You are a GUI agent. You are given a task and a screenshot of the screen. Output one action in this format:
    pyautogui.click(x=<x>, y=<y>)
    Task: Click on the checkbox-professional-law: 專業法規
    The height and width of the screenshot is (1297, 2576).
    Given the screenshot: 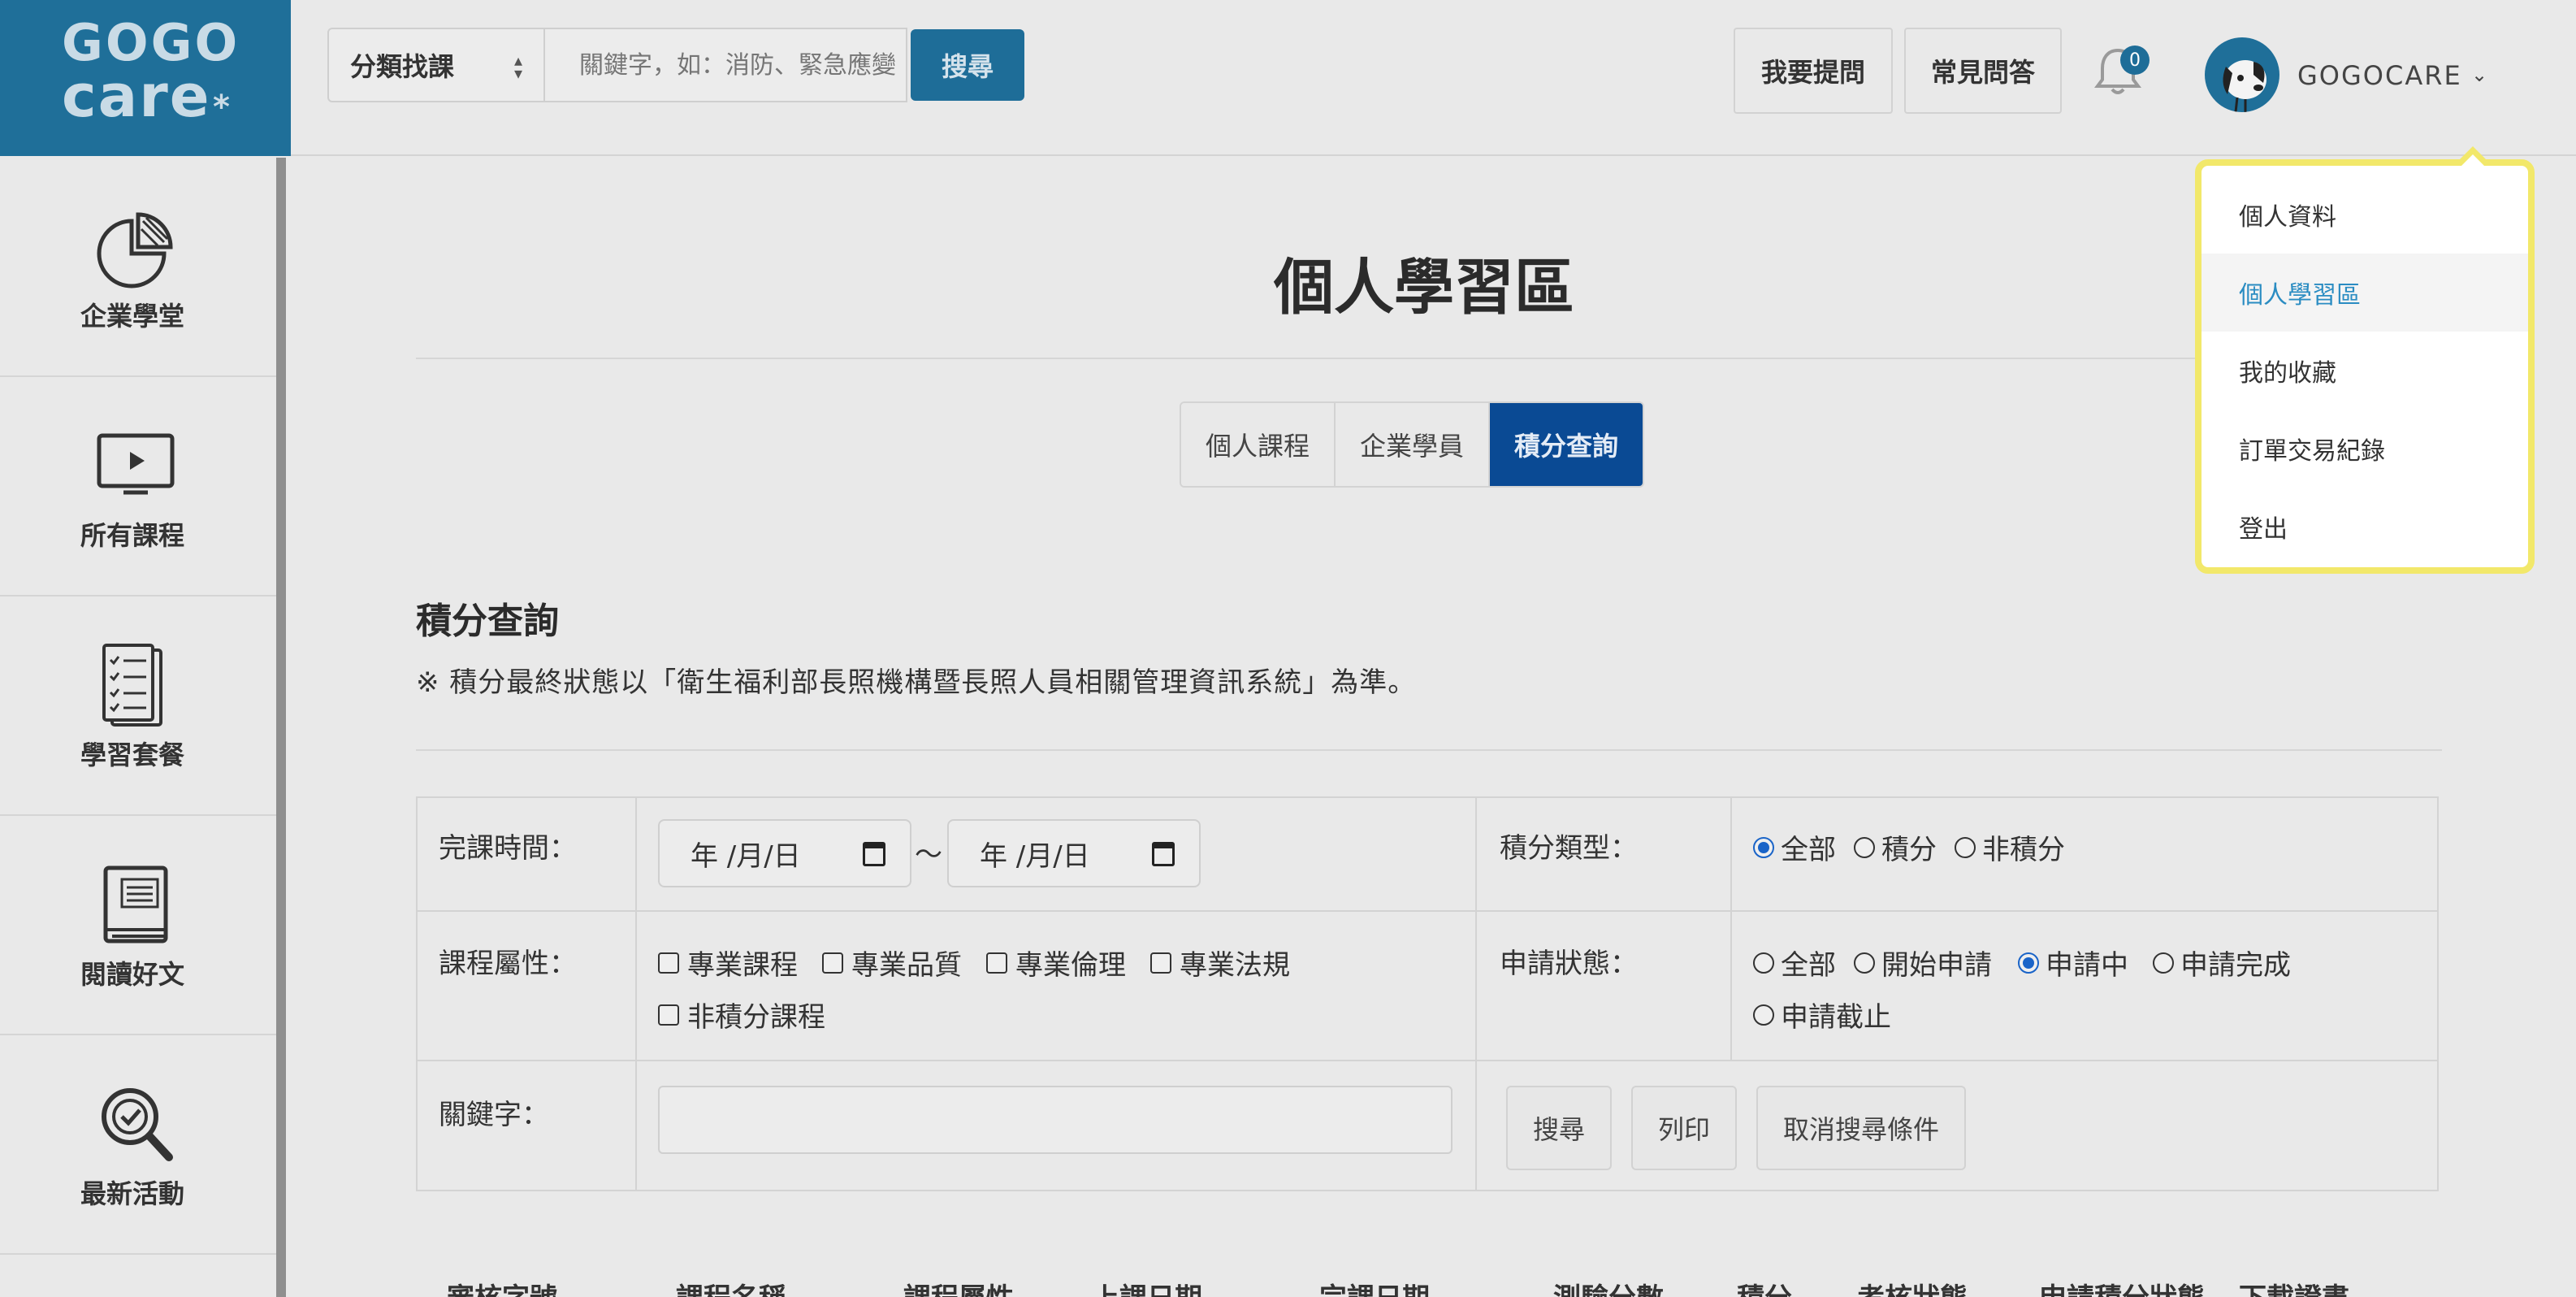 What is the action you would take?
    pyautogui.click(x=1220, y=963)
    